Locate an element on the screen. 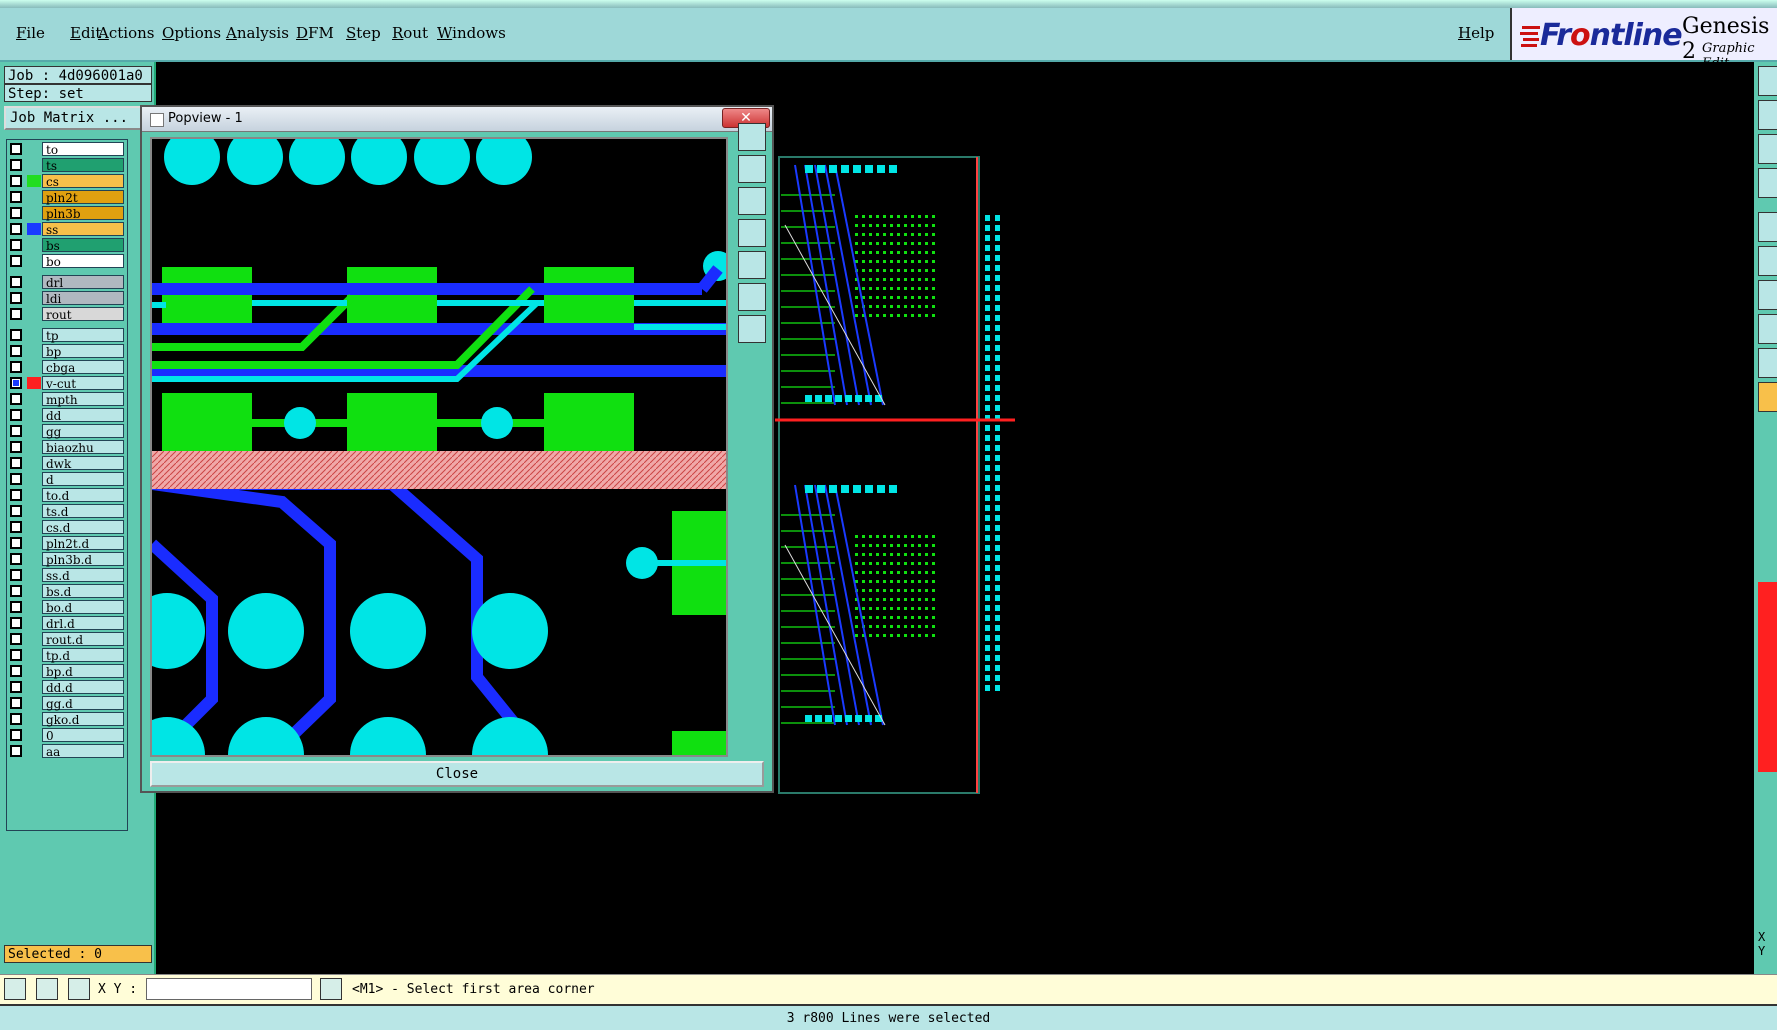 The image size is (1777, 1030). layer-row: d is located at coordinates (66, 479).